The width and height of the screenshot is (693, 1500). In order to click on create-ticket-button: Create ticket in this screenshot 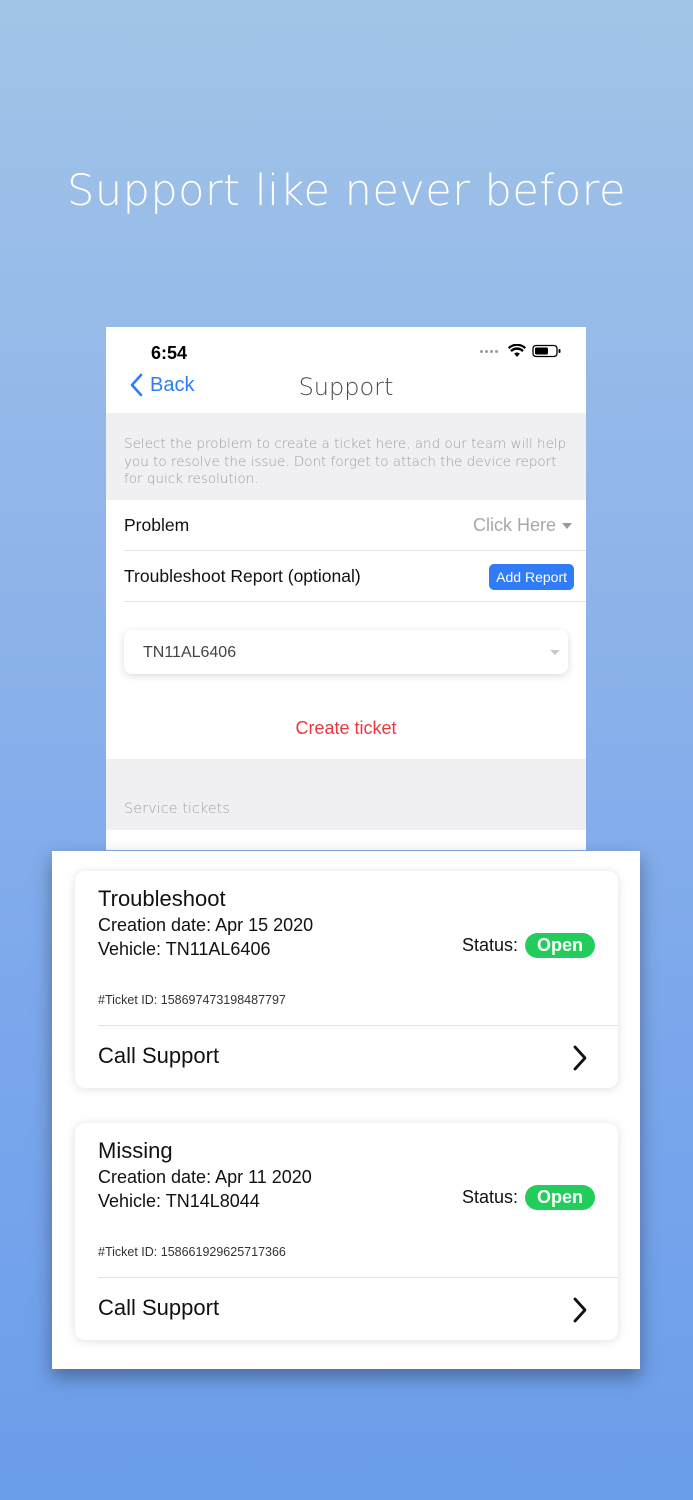, I will do `click(346, 728)`.